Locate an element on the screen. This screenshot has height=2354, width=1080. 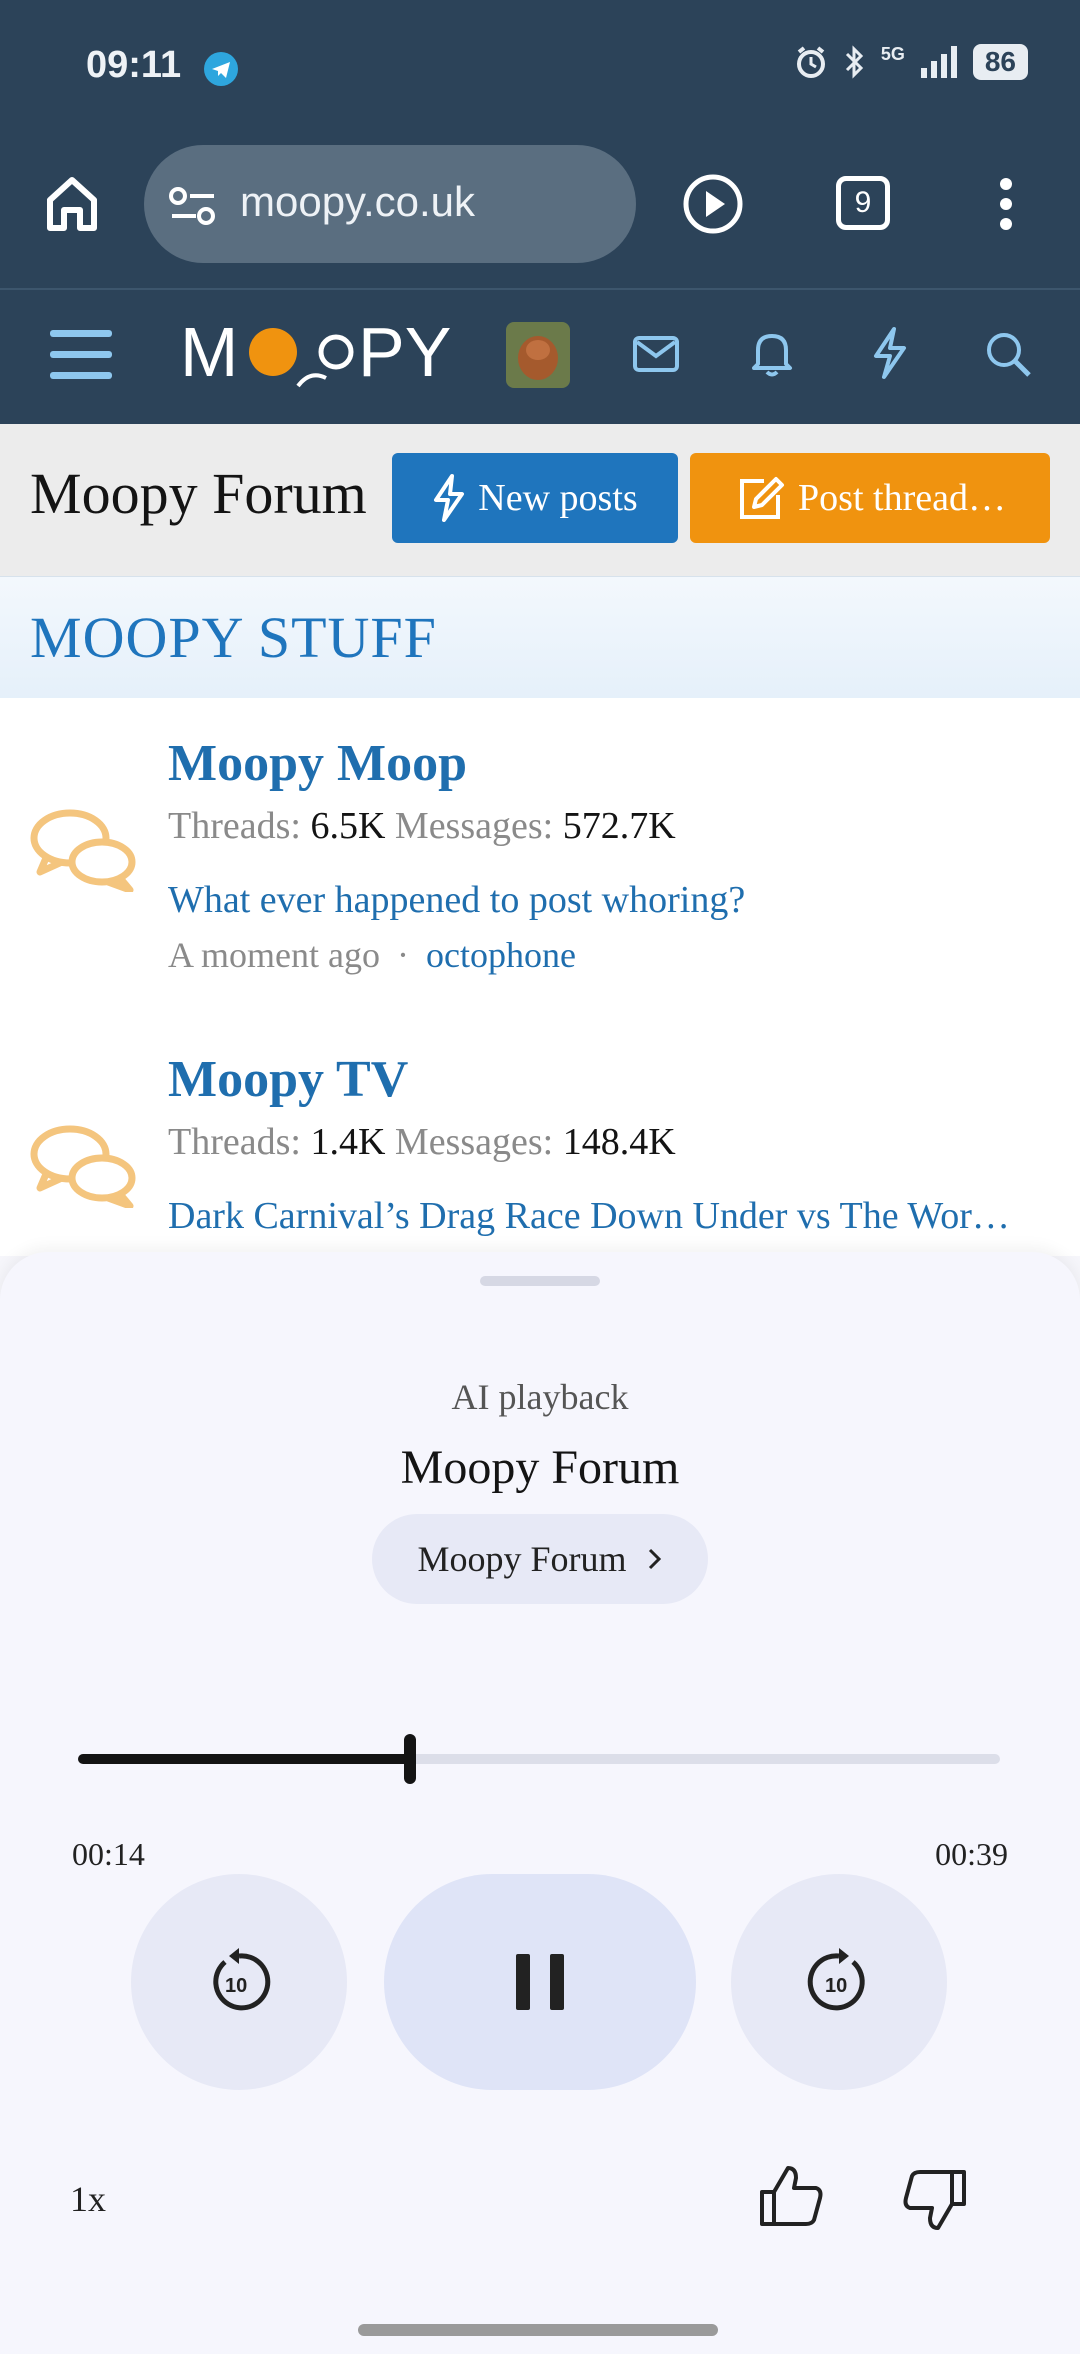
forward-10-icon: 10 is located at coordinates (836, 1979).